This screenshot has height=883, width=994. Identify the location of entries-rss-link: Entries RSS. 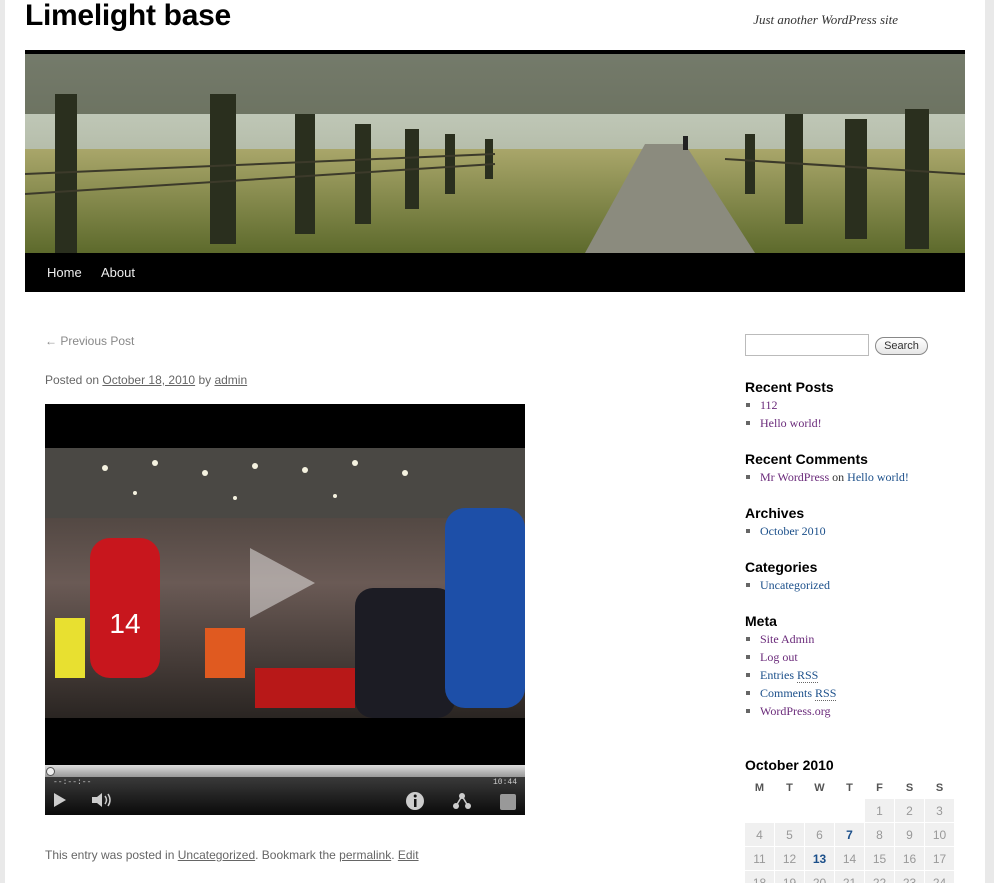
(789, 675).